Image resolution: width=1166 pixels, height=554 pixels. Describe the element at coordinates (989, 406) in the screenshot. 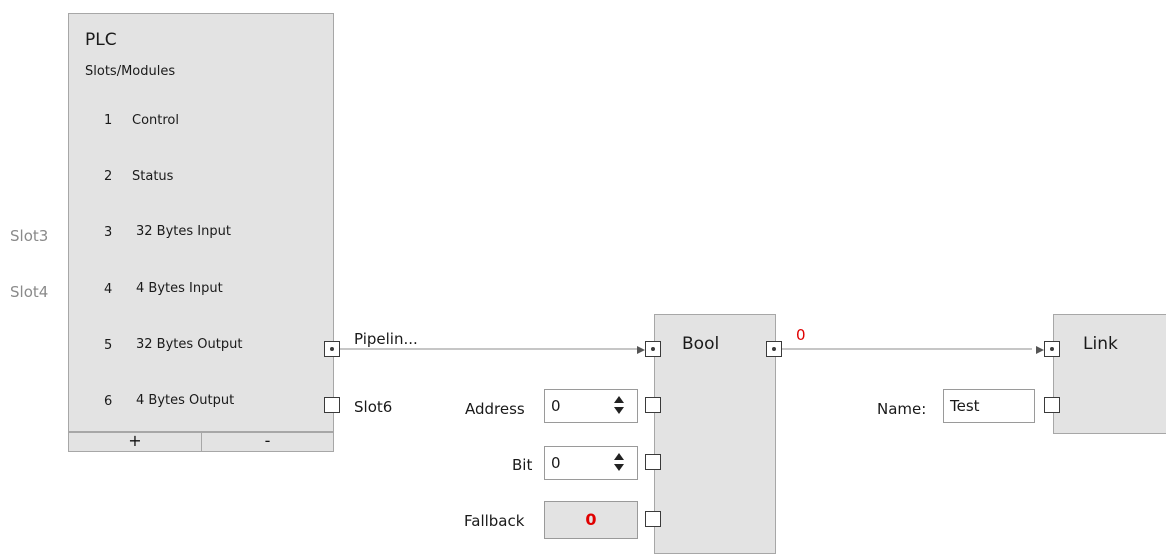

I see `link-name-input: Test` at that location.